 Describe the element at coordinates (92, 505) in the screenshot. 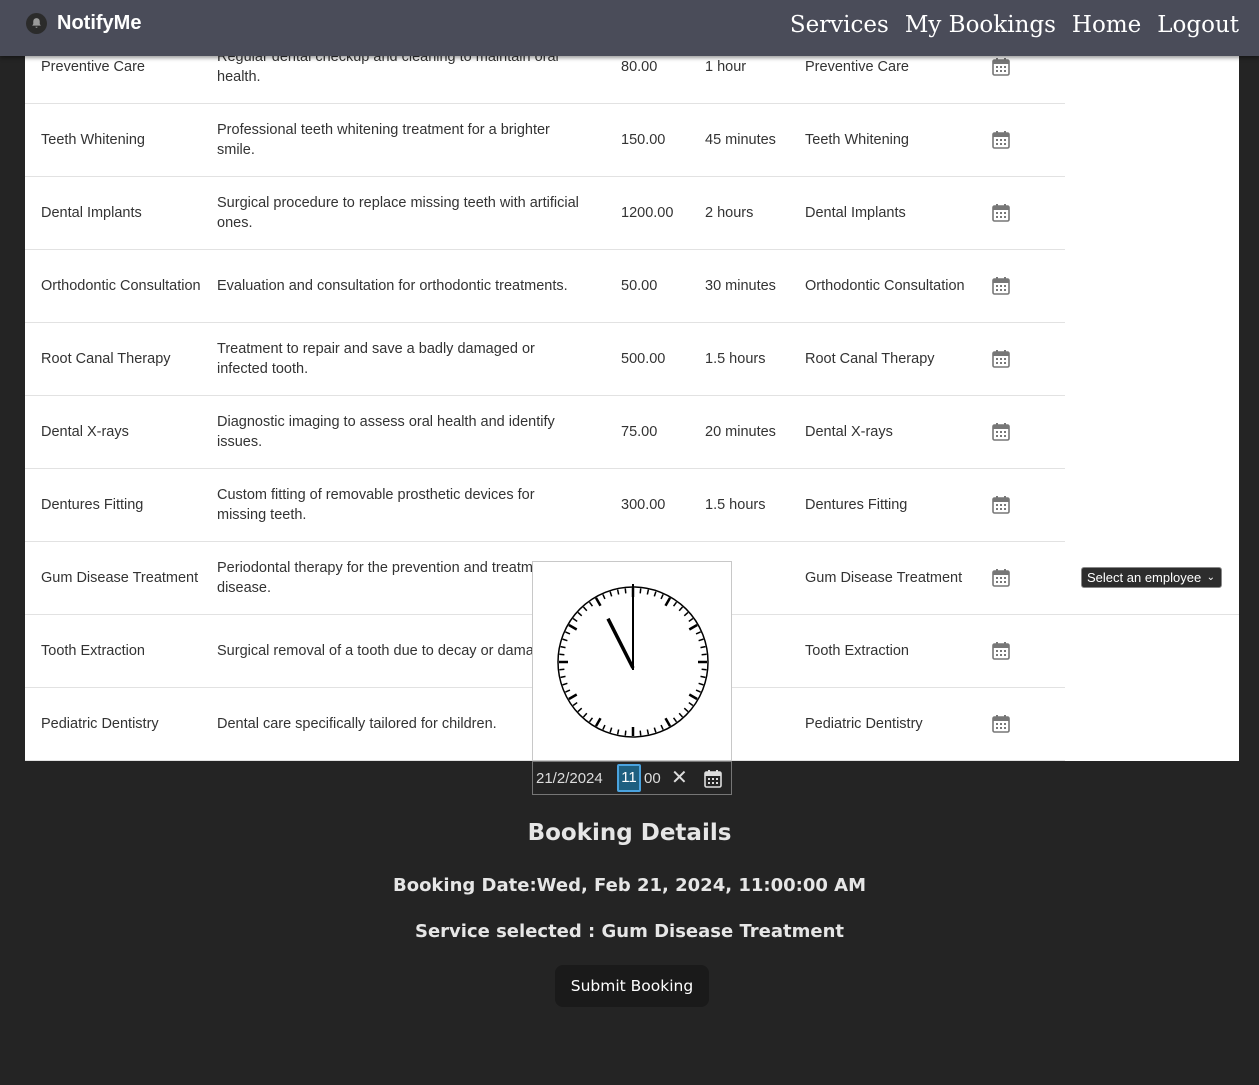

I see `service-name: Dentures Fitting` at that location.